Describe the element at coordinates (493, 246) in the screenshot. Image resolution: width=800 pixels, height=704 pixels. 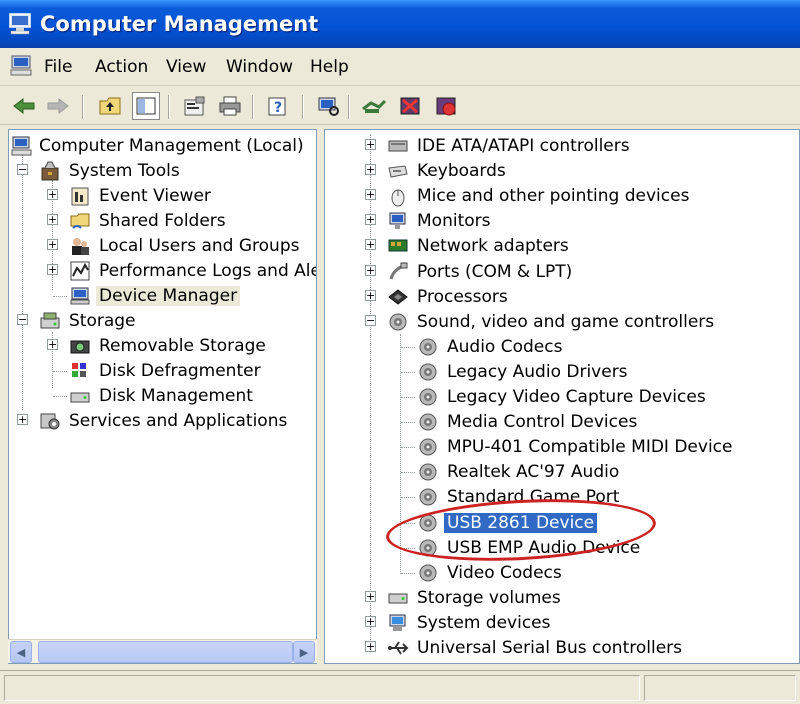
I see `device-tree-item-label: Network adapters` at that location.